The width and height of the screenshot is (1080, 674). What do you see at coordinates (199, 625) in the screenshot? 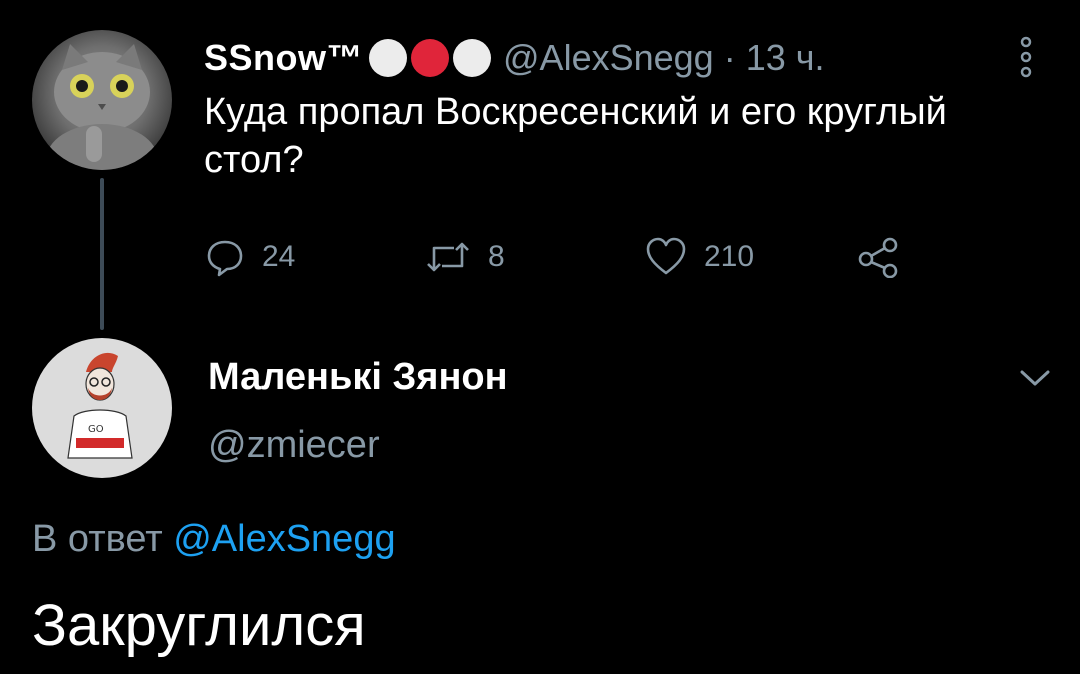
I see `reply-tweet-text: Закруглился` at bounding box center [199, 625].